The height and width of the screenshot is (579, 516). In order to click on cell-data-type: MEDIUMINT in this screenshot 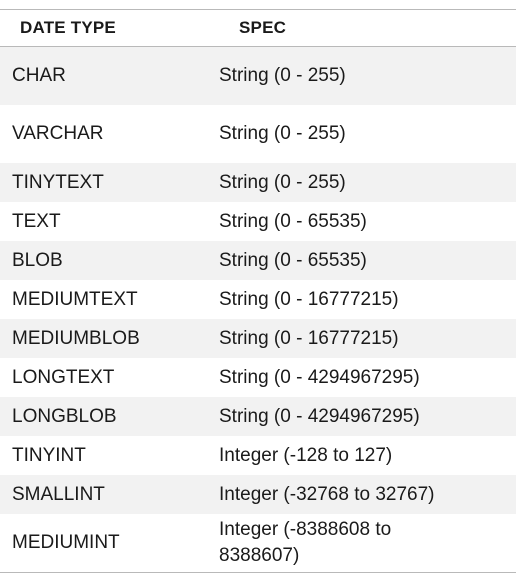, I will do `click(66, 542)`.